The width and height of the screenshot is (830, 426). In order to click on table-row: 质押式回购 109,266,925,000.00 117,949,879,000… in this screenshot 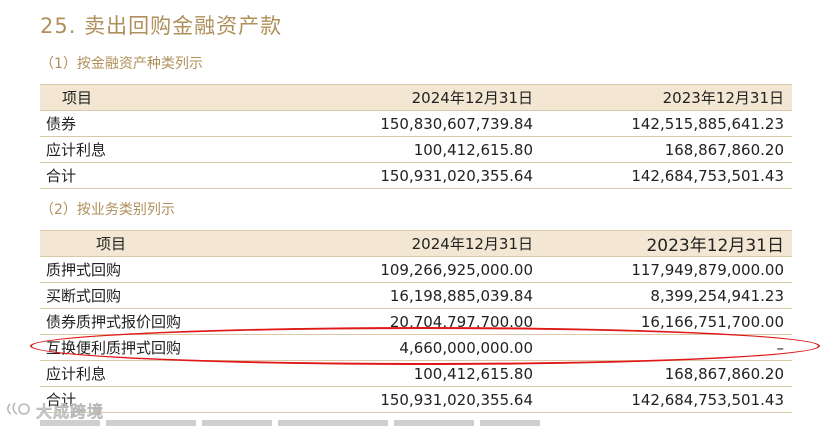, I will do `click(416, 269)`.